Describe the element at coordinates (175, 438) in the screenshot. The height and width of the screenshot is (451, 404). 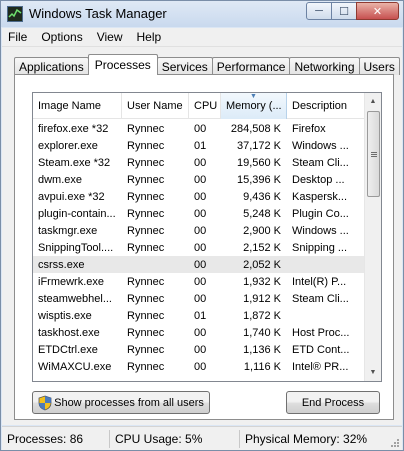
I see `status-cpu-usage: CPU Usage: 5%` at that location.